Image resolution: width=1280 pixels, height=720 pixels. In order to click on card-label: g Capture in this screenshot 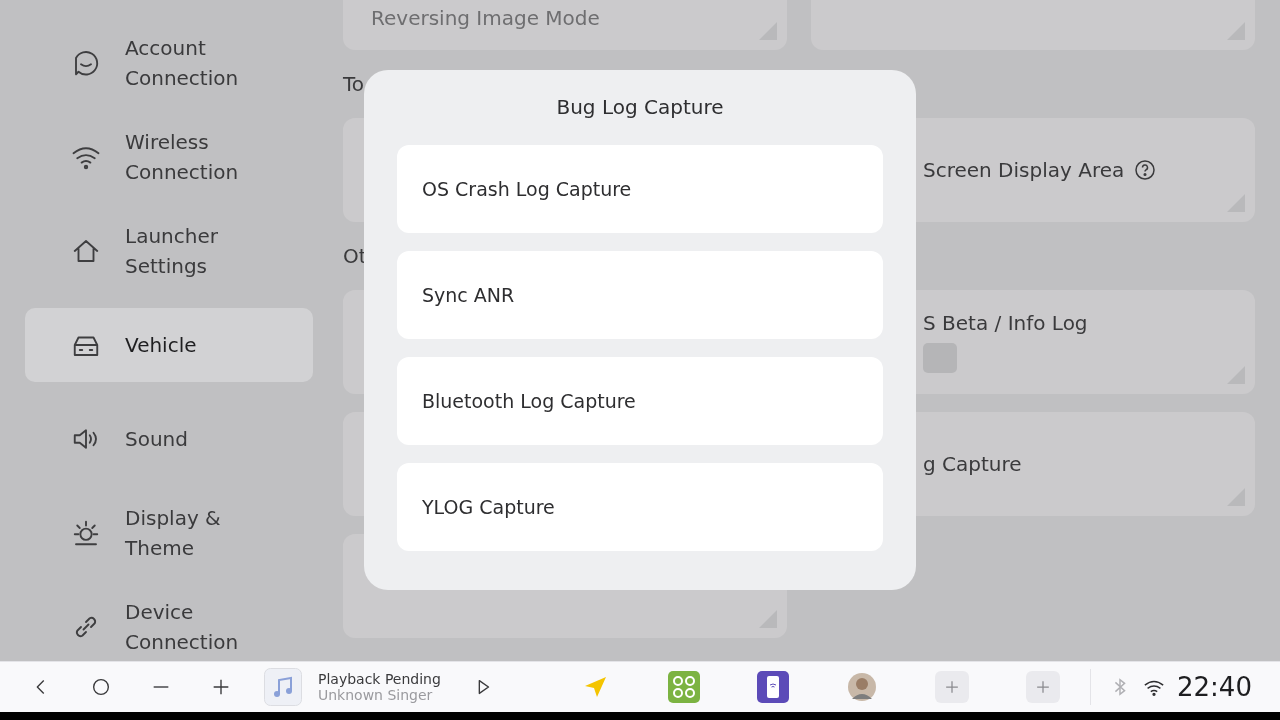, I will do `click(972, 464)`.